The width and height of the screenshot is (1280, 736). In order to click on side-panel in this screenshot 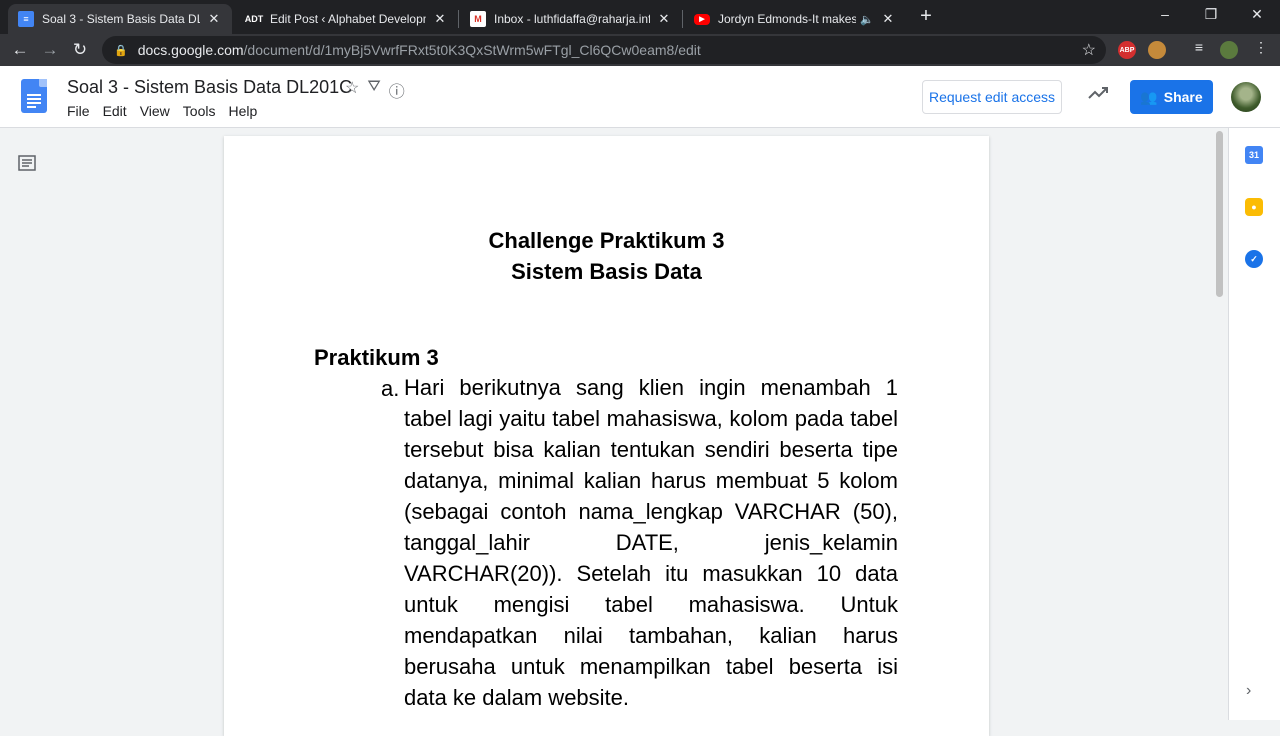, I will do `click(1254, 424)`.